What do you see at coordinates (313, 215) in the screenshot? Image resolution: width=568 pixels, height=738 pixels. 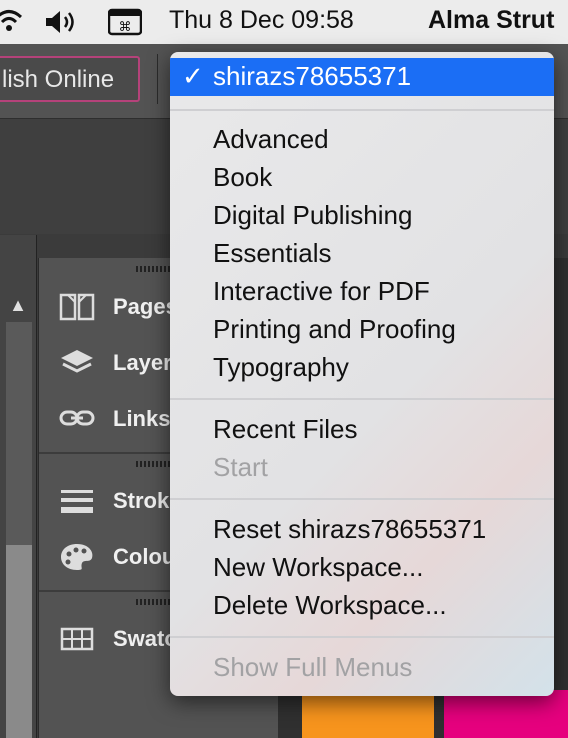 I see `menu-item-label: Digital Publishing` at bounding box center [313, 215].